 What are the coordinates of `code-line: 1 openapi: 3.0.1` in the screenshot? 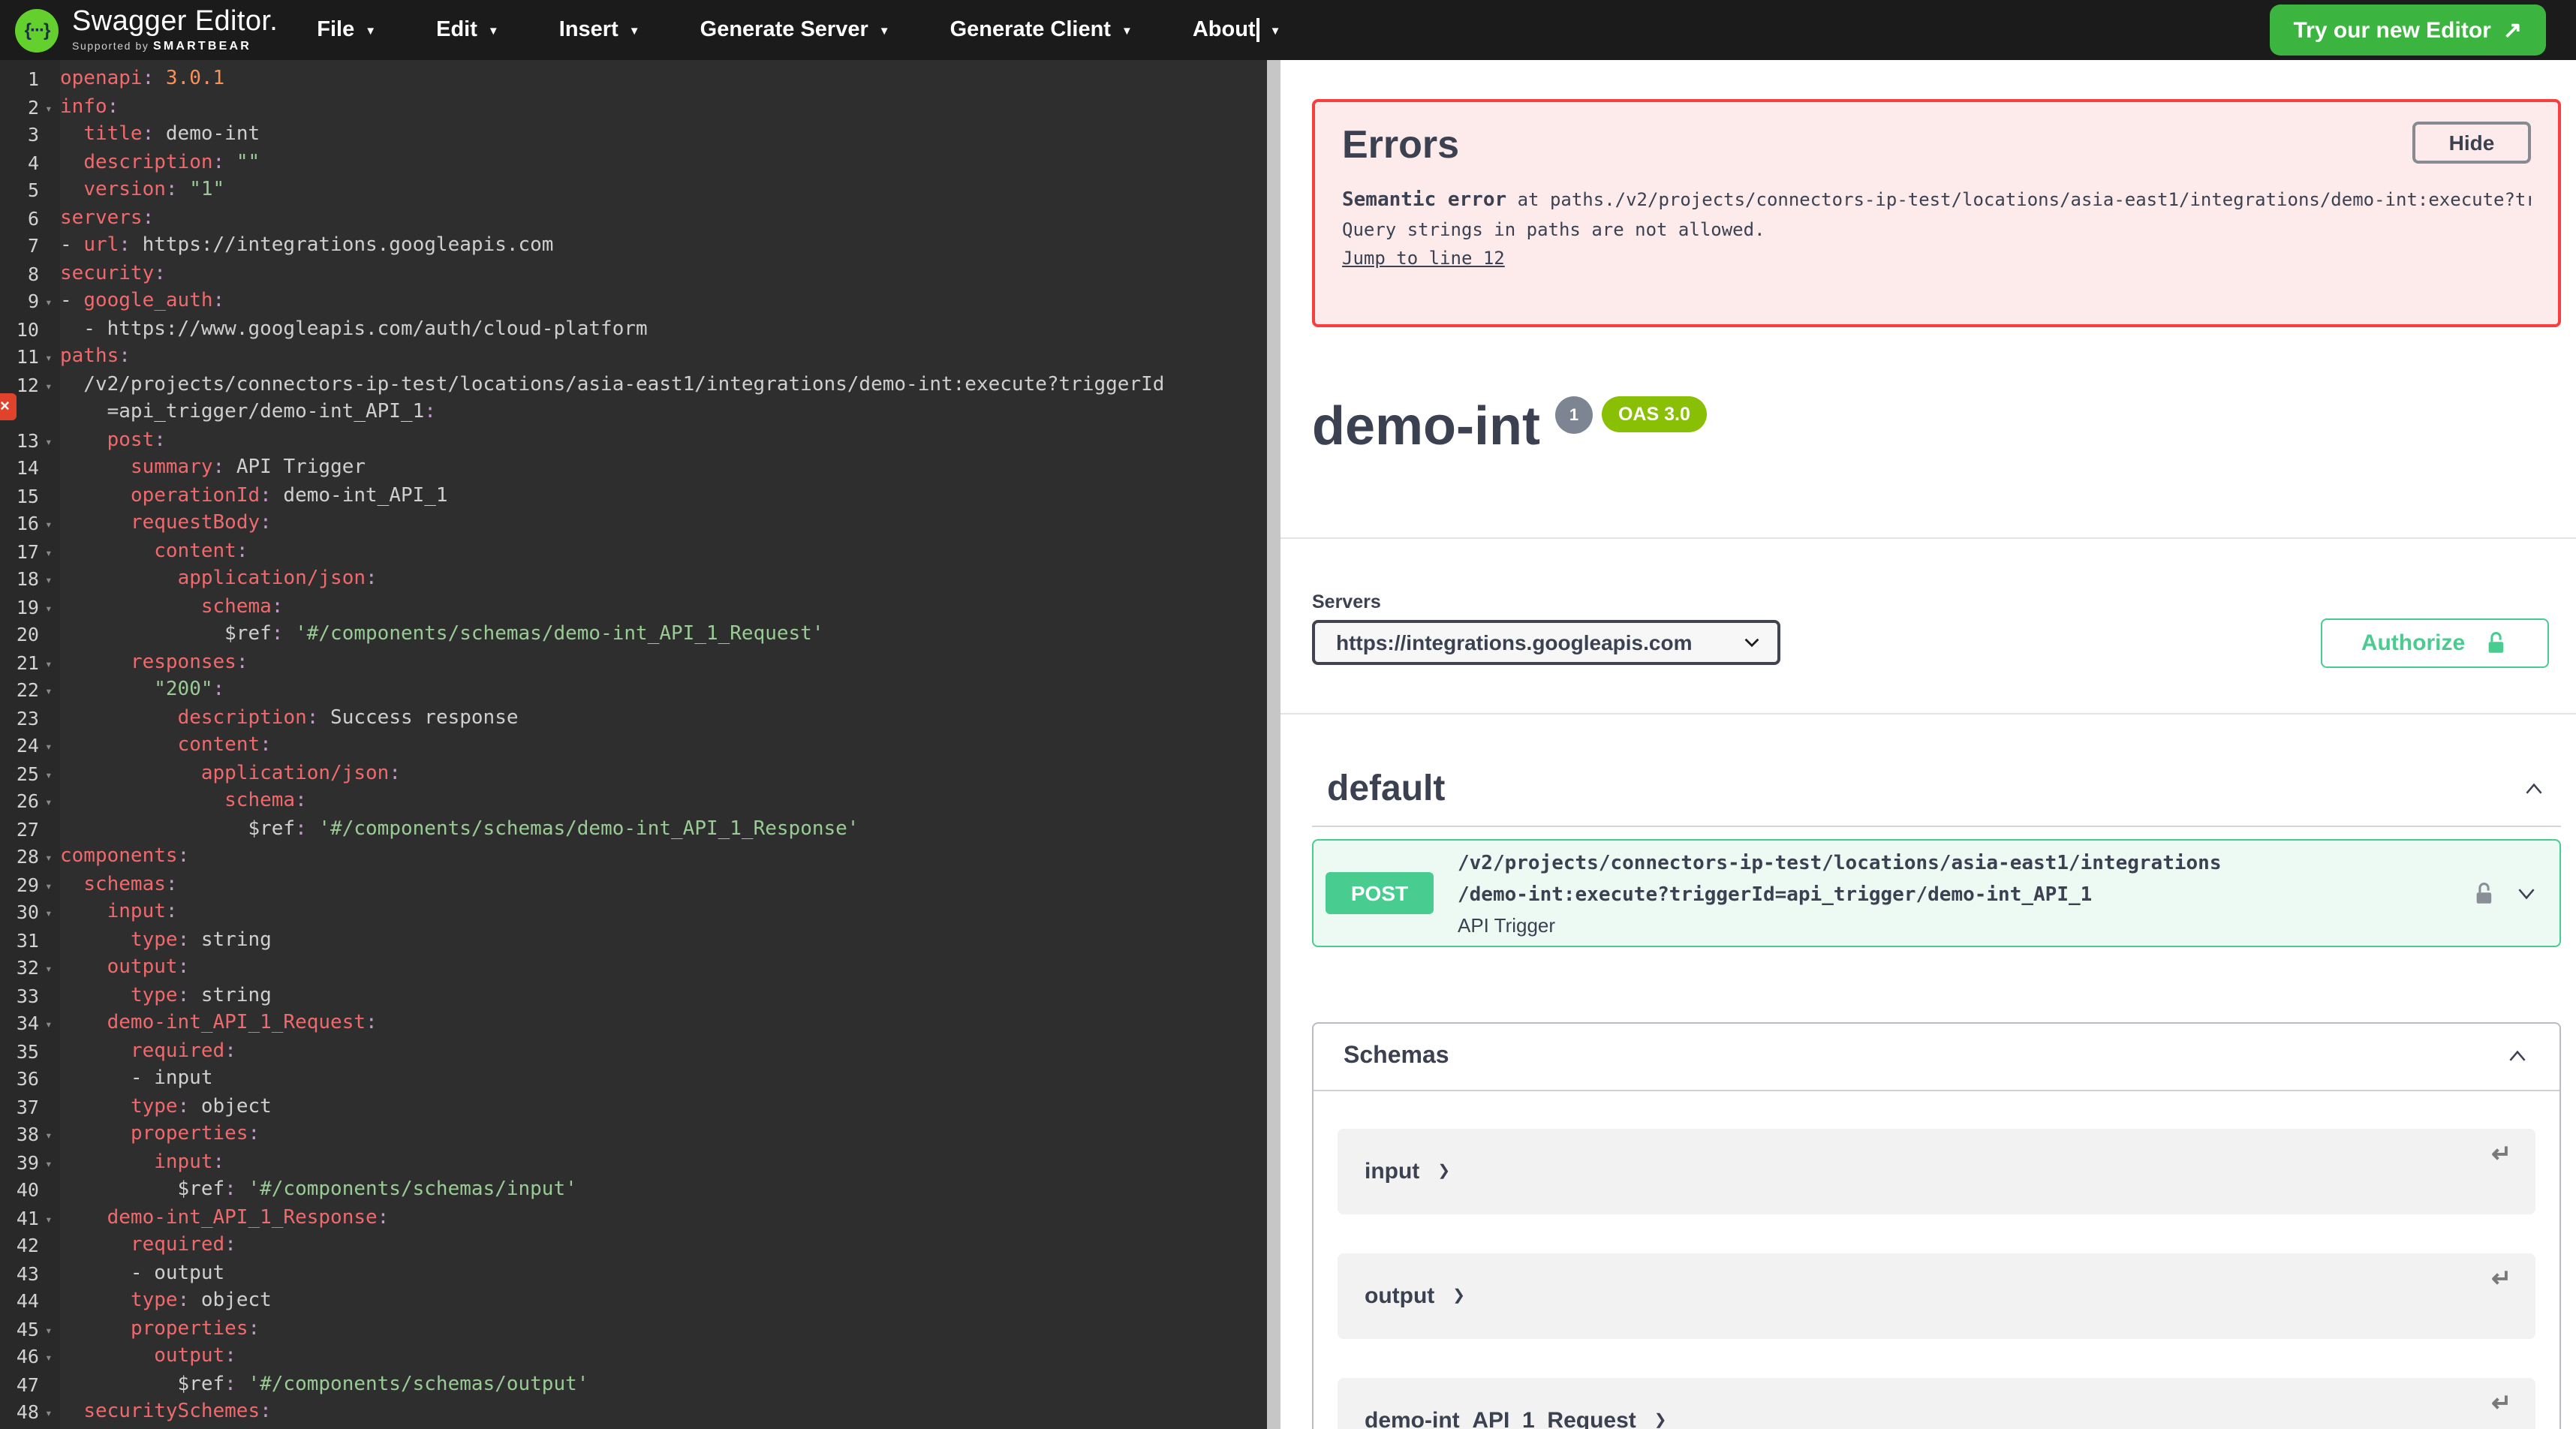 It's located at (640, 80).